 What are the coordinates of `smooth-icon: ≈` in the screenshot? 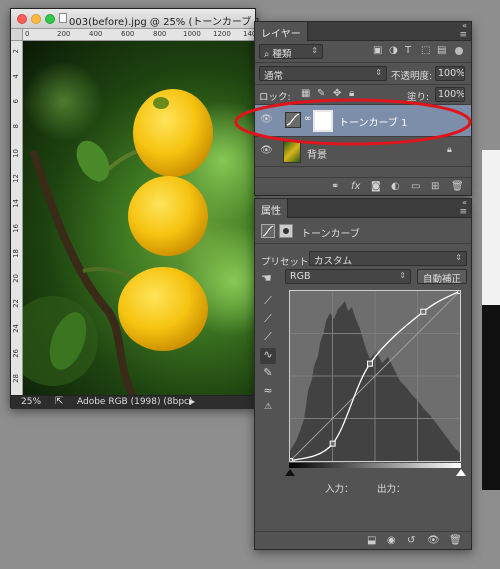 It's located at (268, 392).